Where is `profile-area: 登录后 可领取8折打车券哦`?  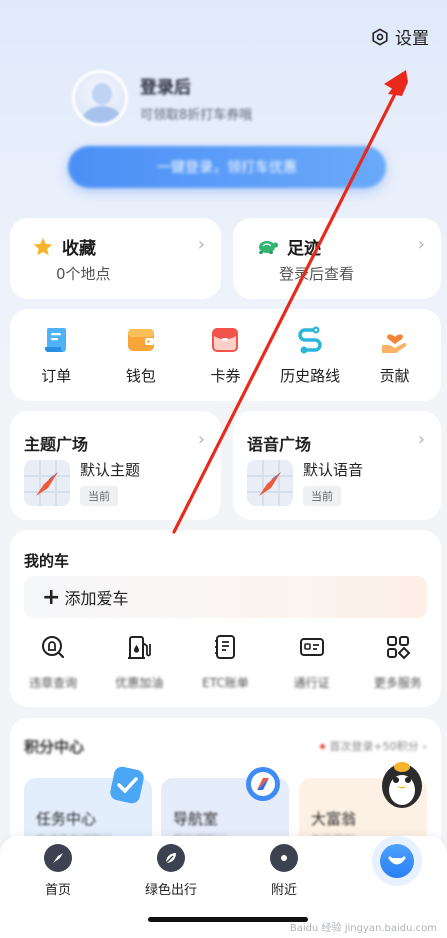 profile-area: 登录后 可领取8折打车券哦 is located at coordinates (162, 98).